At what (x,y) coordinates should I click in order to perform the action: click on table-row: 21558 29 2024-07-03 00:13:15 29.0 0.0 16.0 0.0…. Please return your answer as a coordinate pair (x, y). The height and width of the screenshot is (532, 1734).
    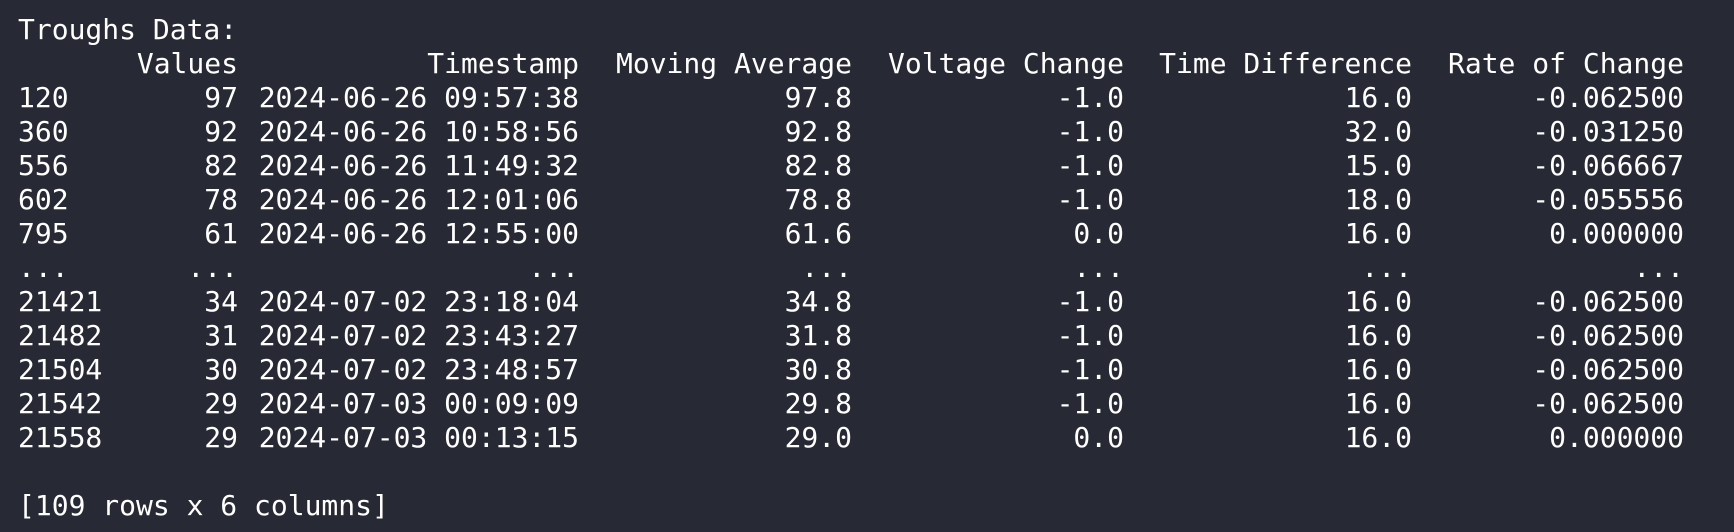
    Looking at the image, I should click on (876, 438).